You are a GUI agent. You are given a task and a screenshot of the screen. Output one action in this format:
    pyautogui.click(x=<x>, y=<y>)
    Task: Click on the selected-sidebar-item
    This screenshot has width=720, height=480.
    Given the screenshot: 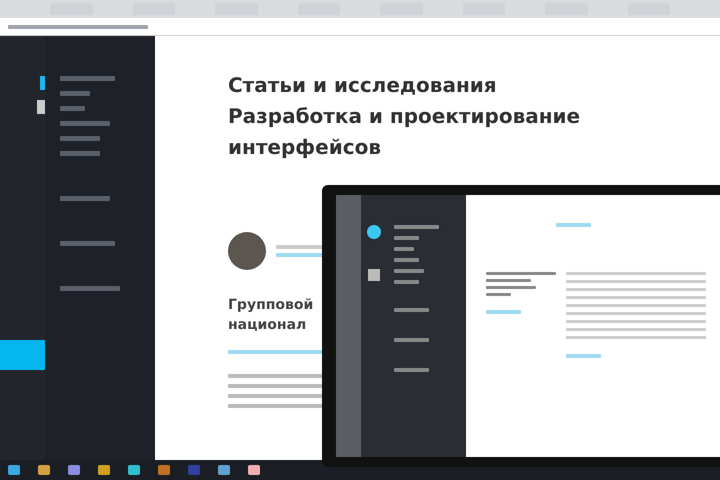 What is the action you would take?
    pyautogui.click(x=22, y=355)
    